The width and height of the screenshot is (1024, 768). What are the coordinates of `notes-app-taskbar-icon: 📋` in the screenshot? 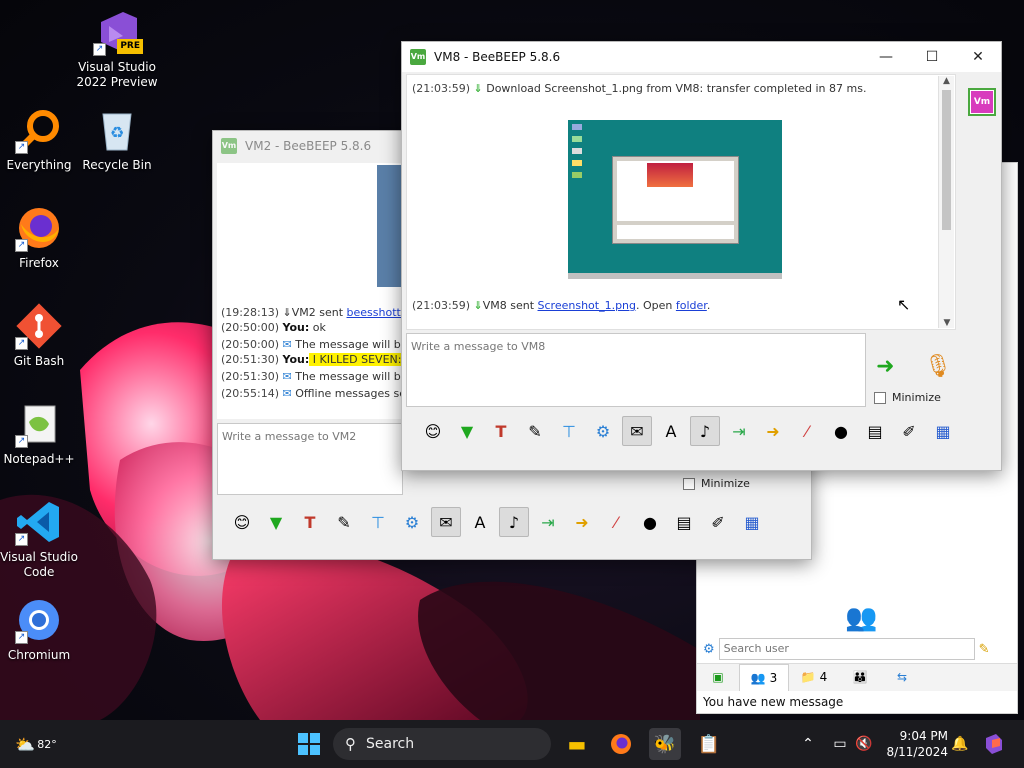 It's located at (709, 744).